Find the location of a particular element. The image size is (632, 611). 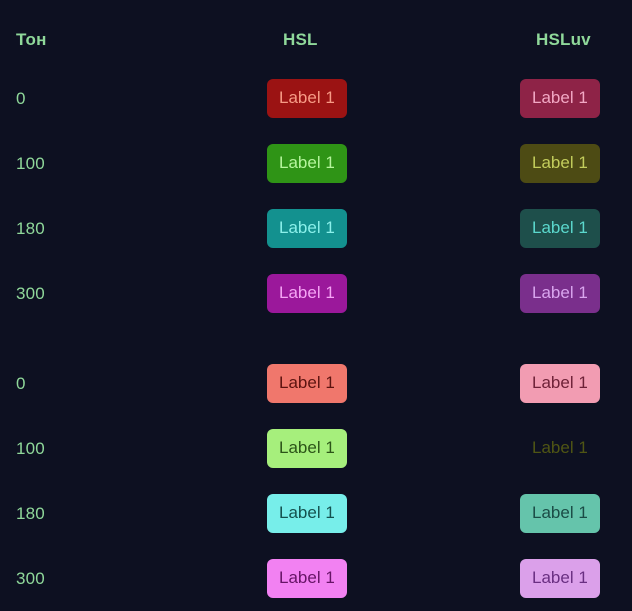

table-header-row: Тон HSL HSLuv is located at coordinates (316, 40).